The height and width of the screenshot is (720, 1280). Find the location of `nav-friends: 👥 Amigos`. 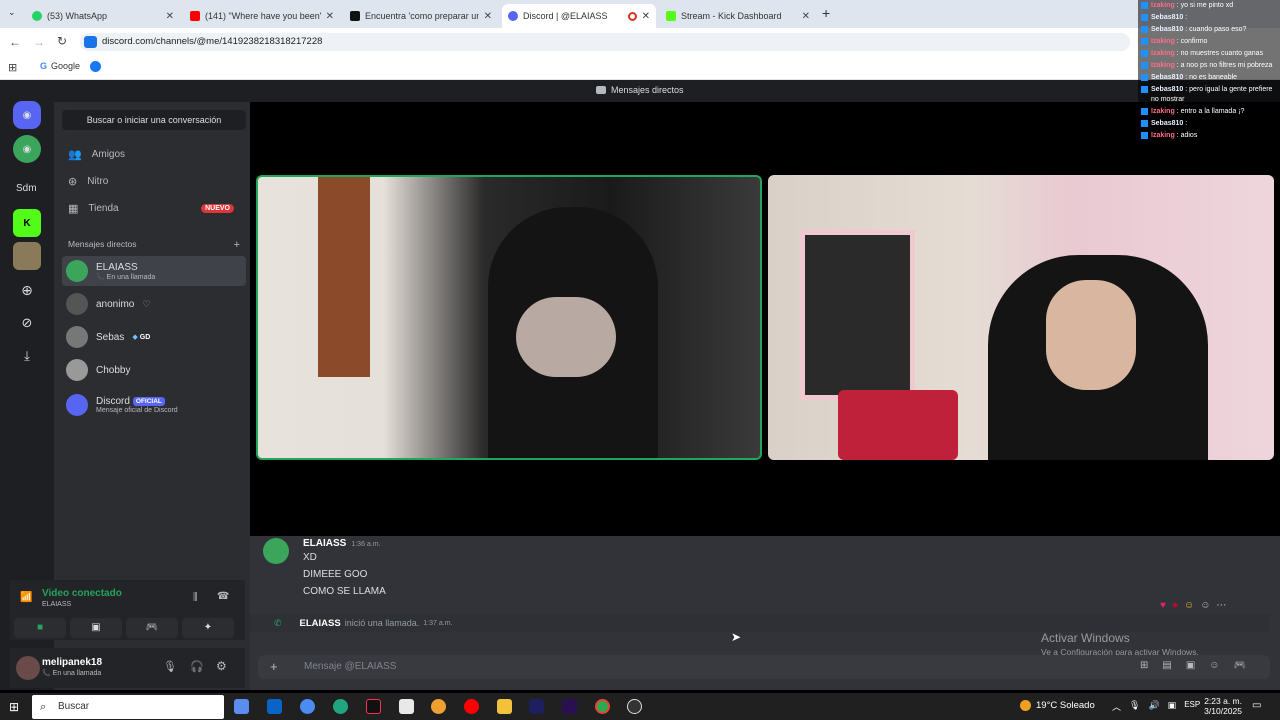

nav-friends: 👥 Amigos is located at coordinates (154, 154).